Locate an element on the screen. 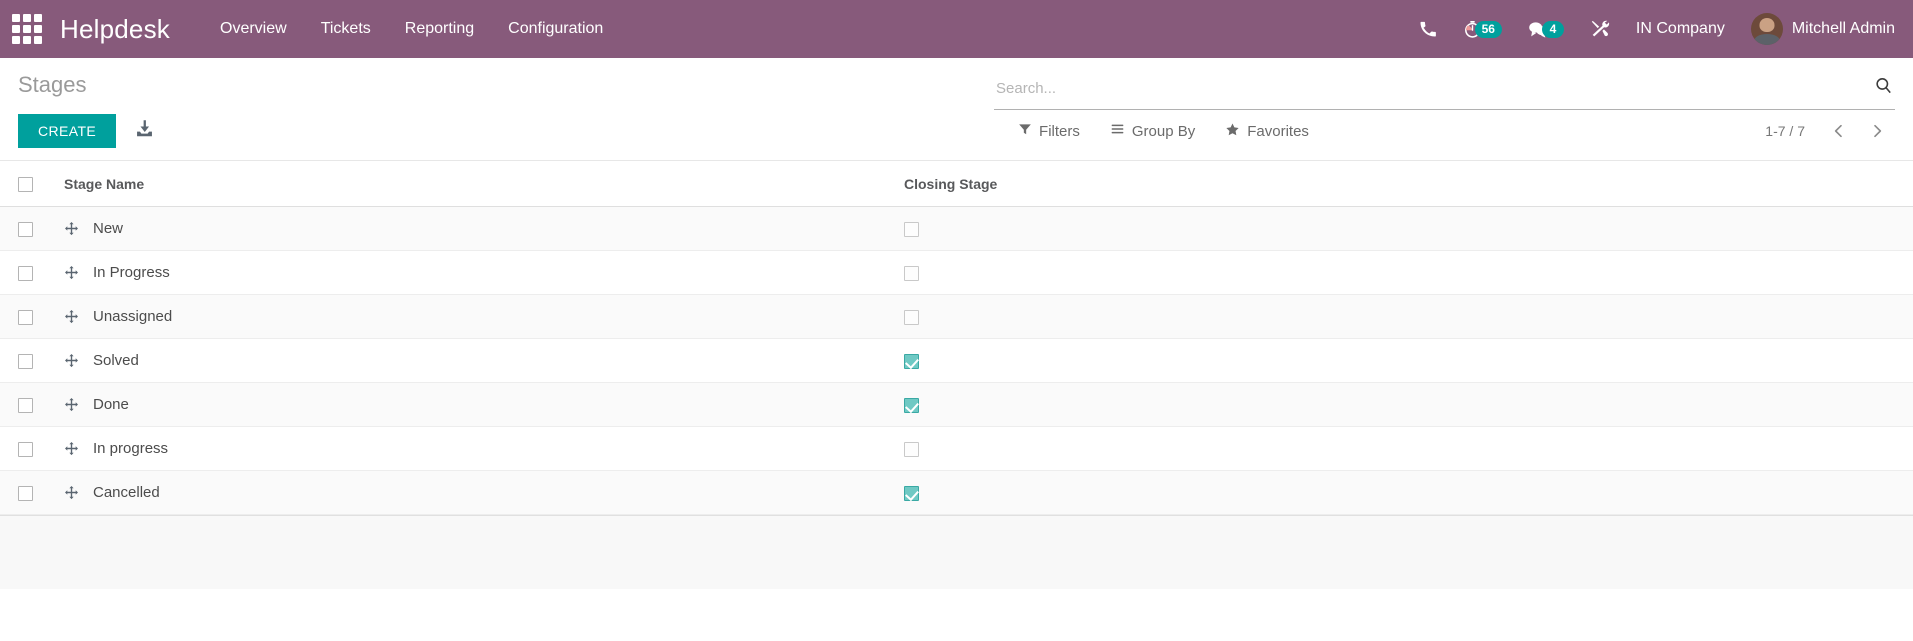 This screenshot has width=1913, height=641. table-row: In Progress is located at coordinates (956, 273).